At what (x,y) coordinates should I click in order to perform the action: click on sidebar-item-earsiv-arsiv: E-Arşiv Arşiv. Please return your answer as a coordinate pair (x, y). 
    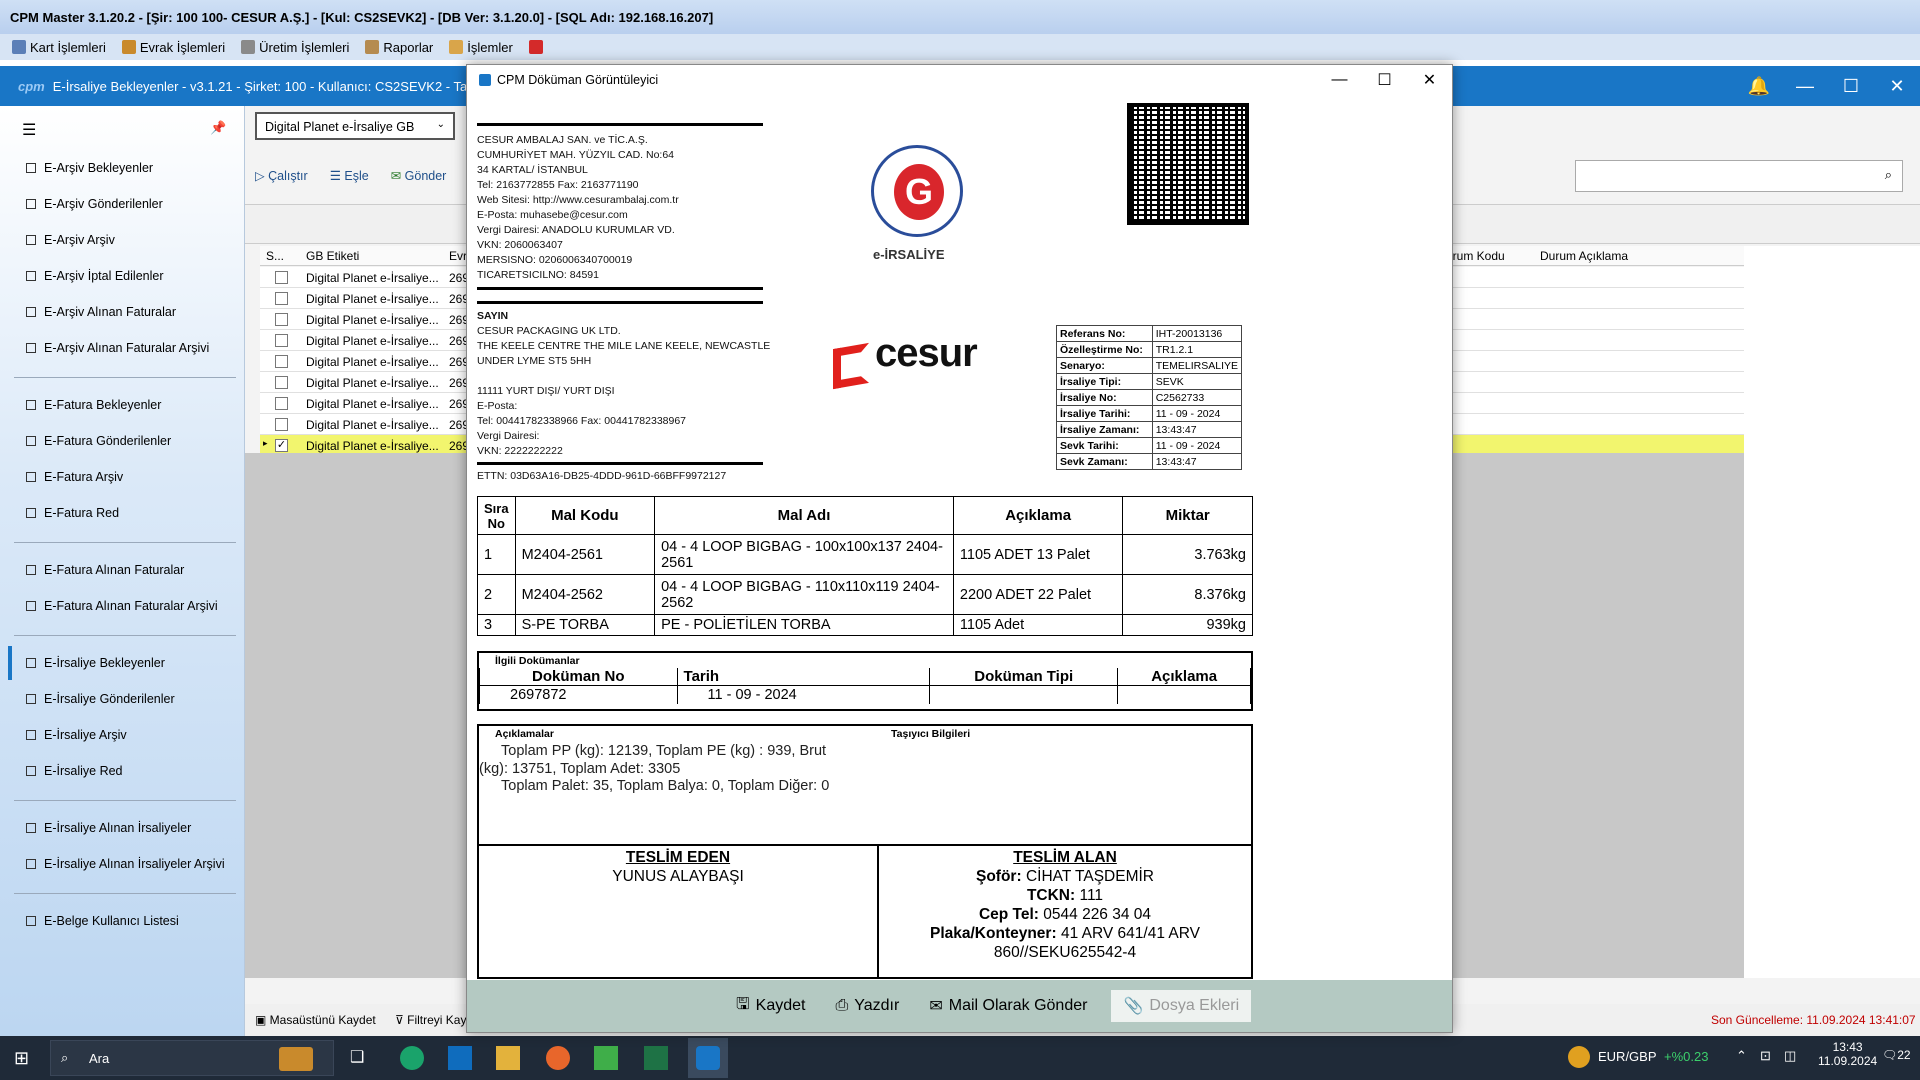
    Looking at the image, I should click on (70, 240).